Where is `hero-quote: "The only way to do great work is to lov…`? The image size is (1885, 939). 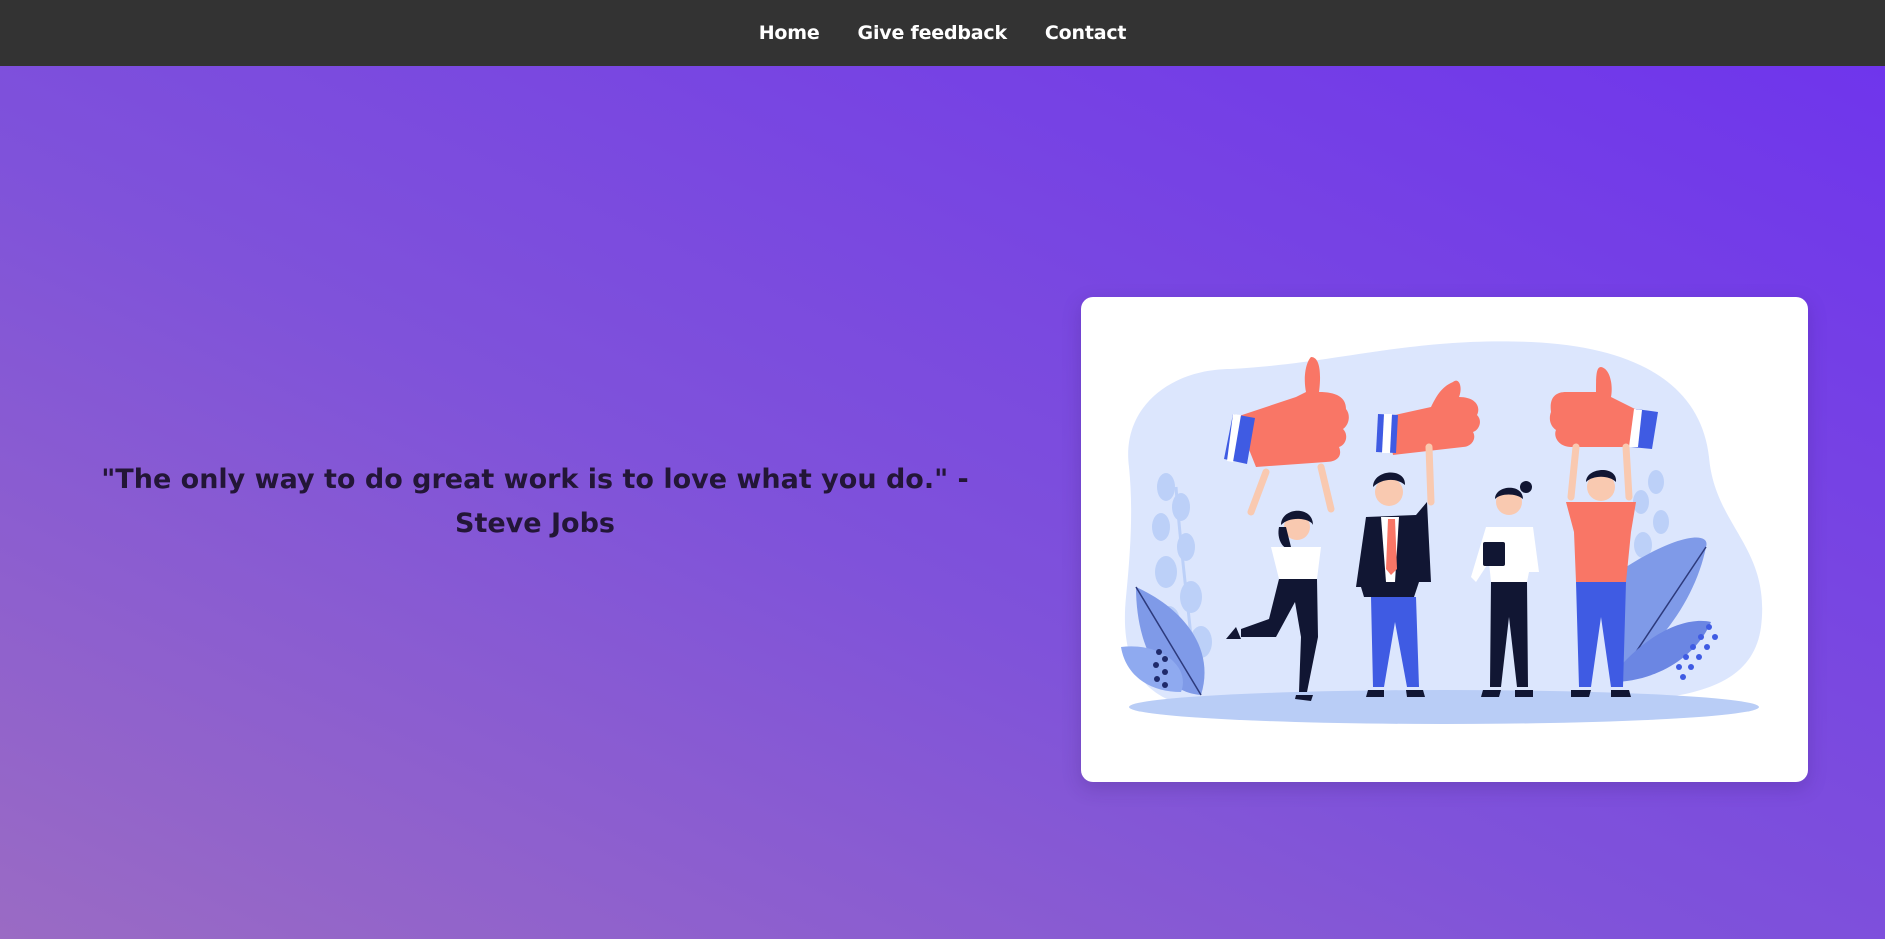 hero-quote: "The only way to do great work is to lov… is located at coordinates (535, 501).